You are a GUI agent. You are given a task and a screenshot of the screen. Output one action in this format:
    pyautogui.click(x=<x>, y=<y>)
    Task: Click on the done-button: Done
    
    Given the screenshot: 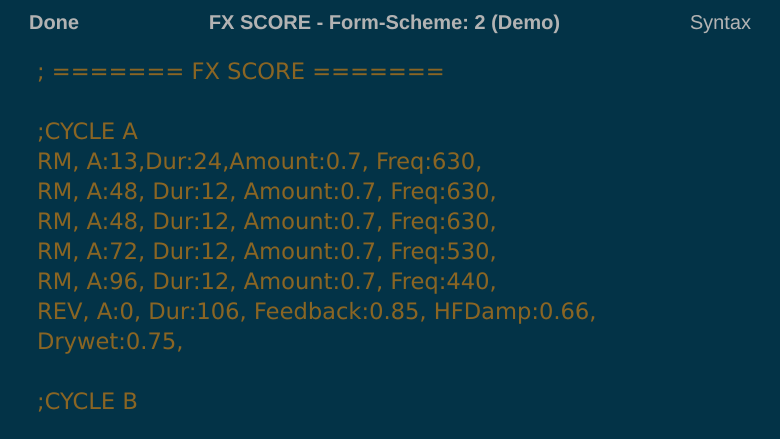 What is the action you would take?
    pyautogui.click(x=54, y=23)
    